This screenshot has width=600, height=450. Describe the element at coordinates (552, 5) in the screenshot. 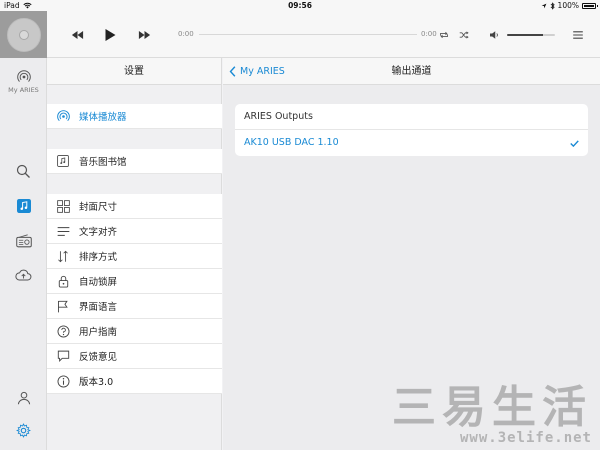

I see `bluetooth-icon` at that location.